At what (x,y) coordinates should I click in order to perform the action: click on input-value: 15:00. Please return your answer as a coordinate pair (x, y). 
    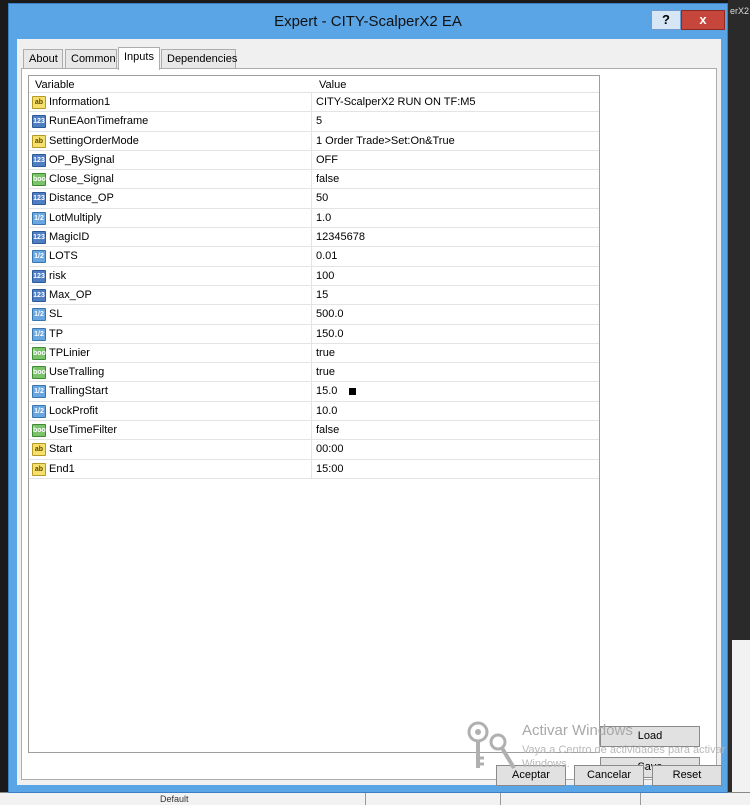
    Looking at the image, I should click on (330, 469).